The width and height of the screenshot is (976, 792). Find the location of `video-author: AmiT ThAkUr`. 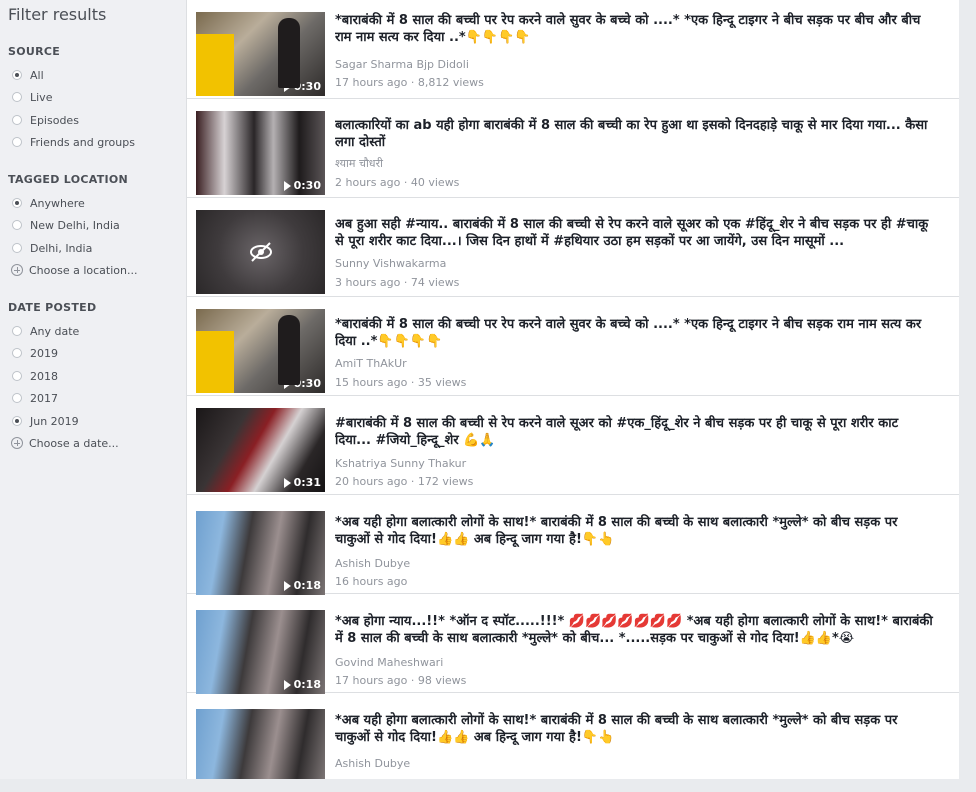

video-author: AmiT ThAkUr is located at coordinates (371, 363).